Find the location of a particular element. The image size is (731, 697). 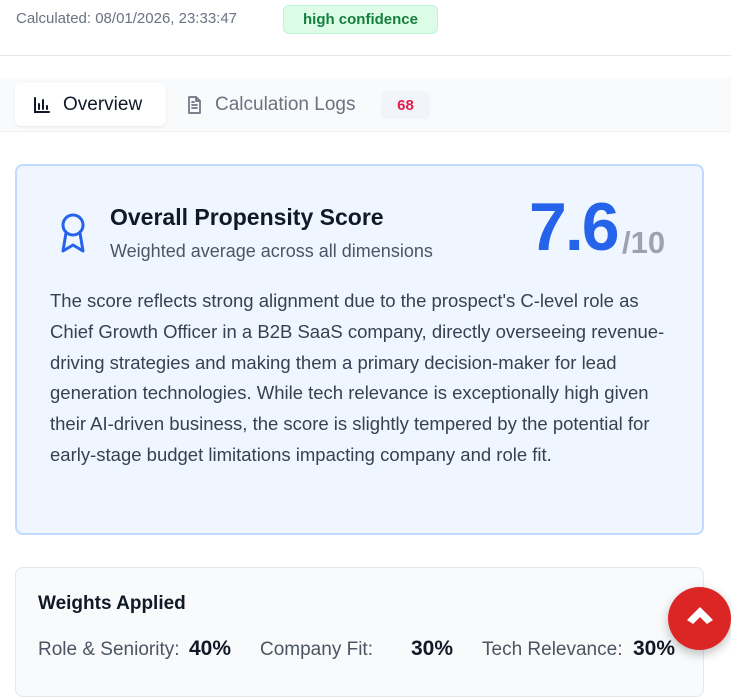

tab-calculation-logs-label: Calculation Logs is located at coordinates (285, 104).